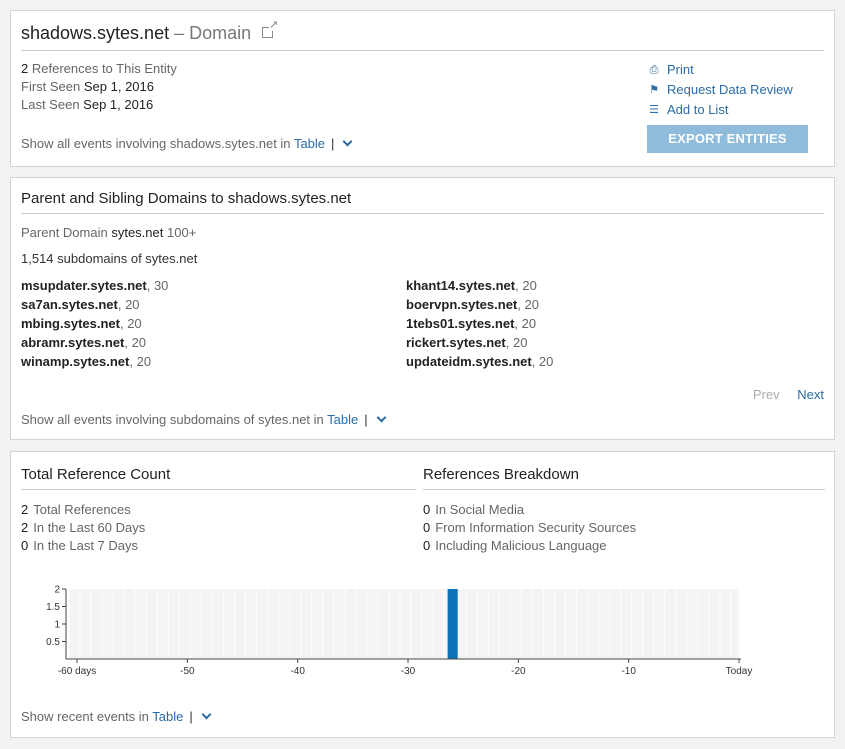 The image size is (845, 749). I want to click on stat-row: 0 From Information Security Sources, so click(530, 527).